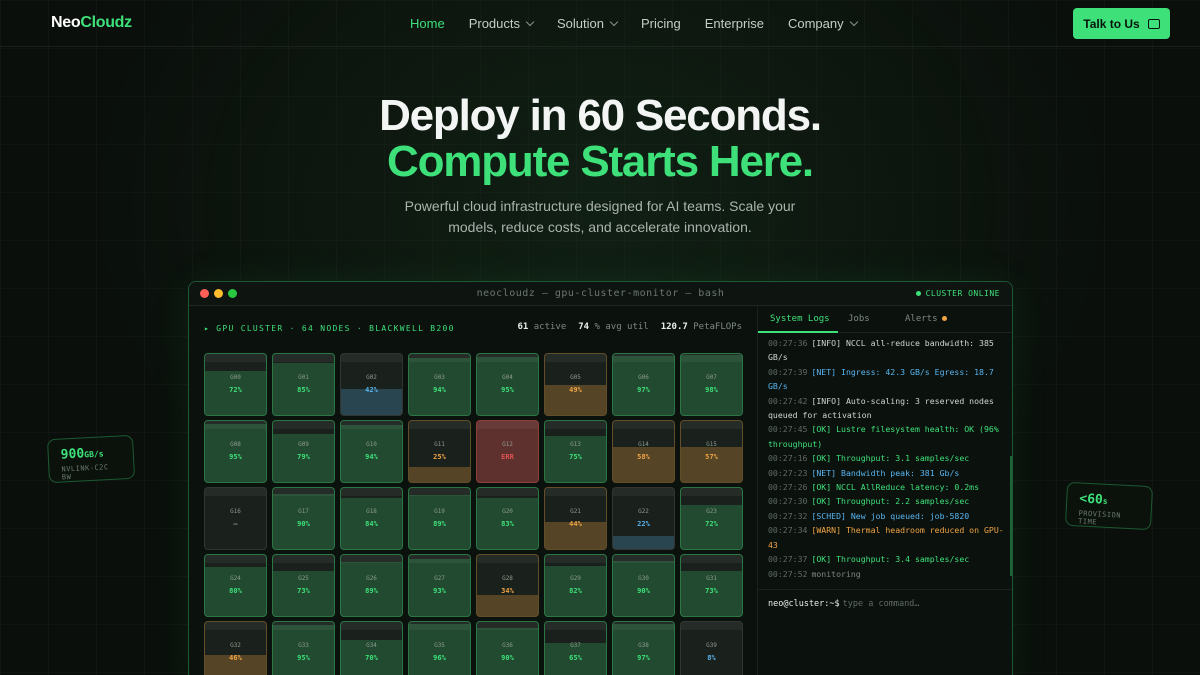  I want to click on logs-scrollbar, so click(1011, 516).